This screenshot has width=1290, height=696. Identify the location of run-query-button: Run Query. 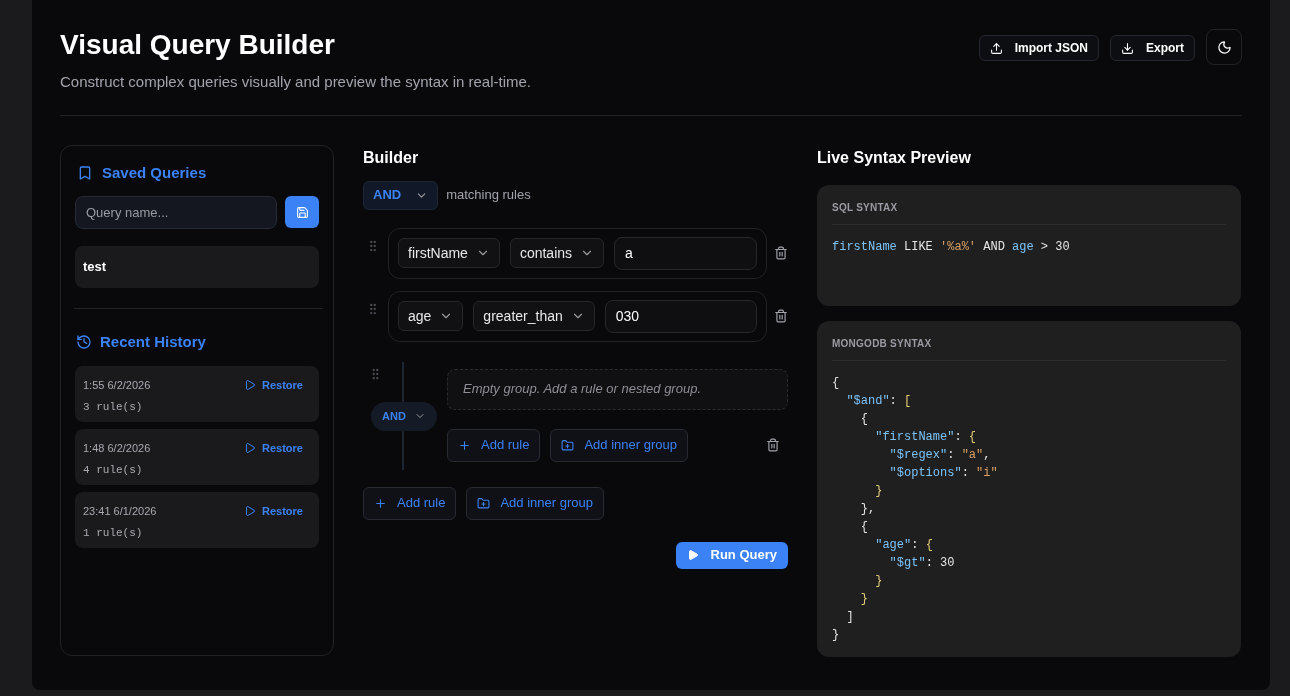
(731, 555).